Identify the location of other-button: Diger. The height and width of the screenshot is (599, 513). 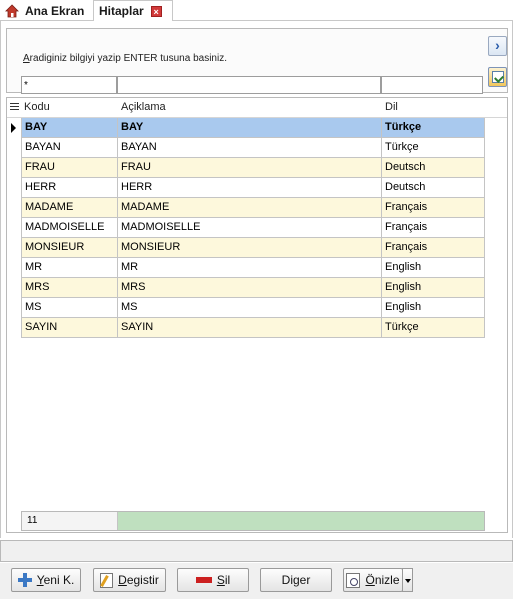
(296, 580).